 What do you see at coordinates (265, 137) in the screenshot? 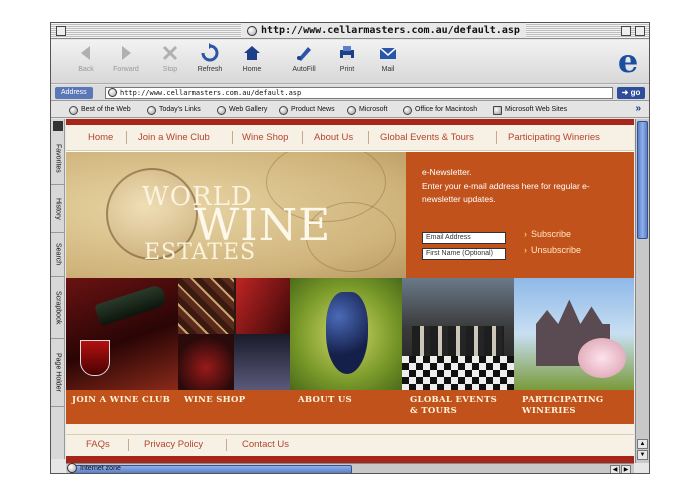
I see `nav-wine-shop: Wine Shop` at bounding box center [265, 137].